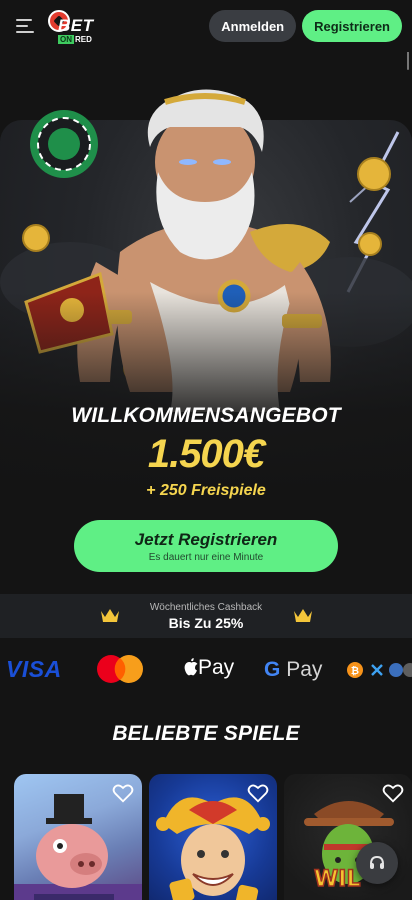 This screenshot has height=900, width=412. I want to click on google-pay-logo: G Pay, so click(293, 670).